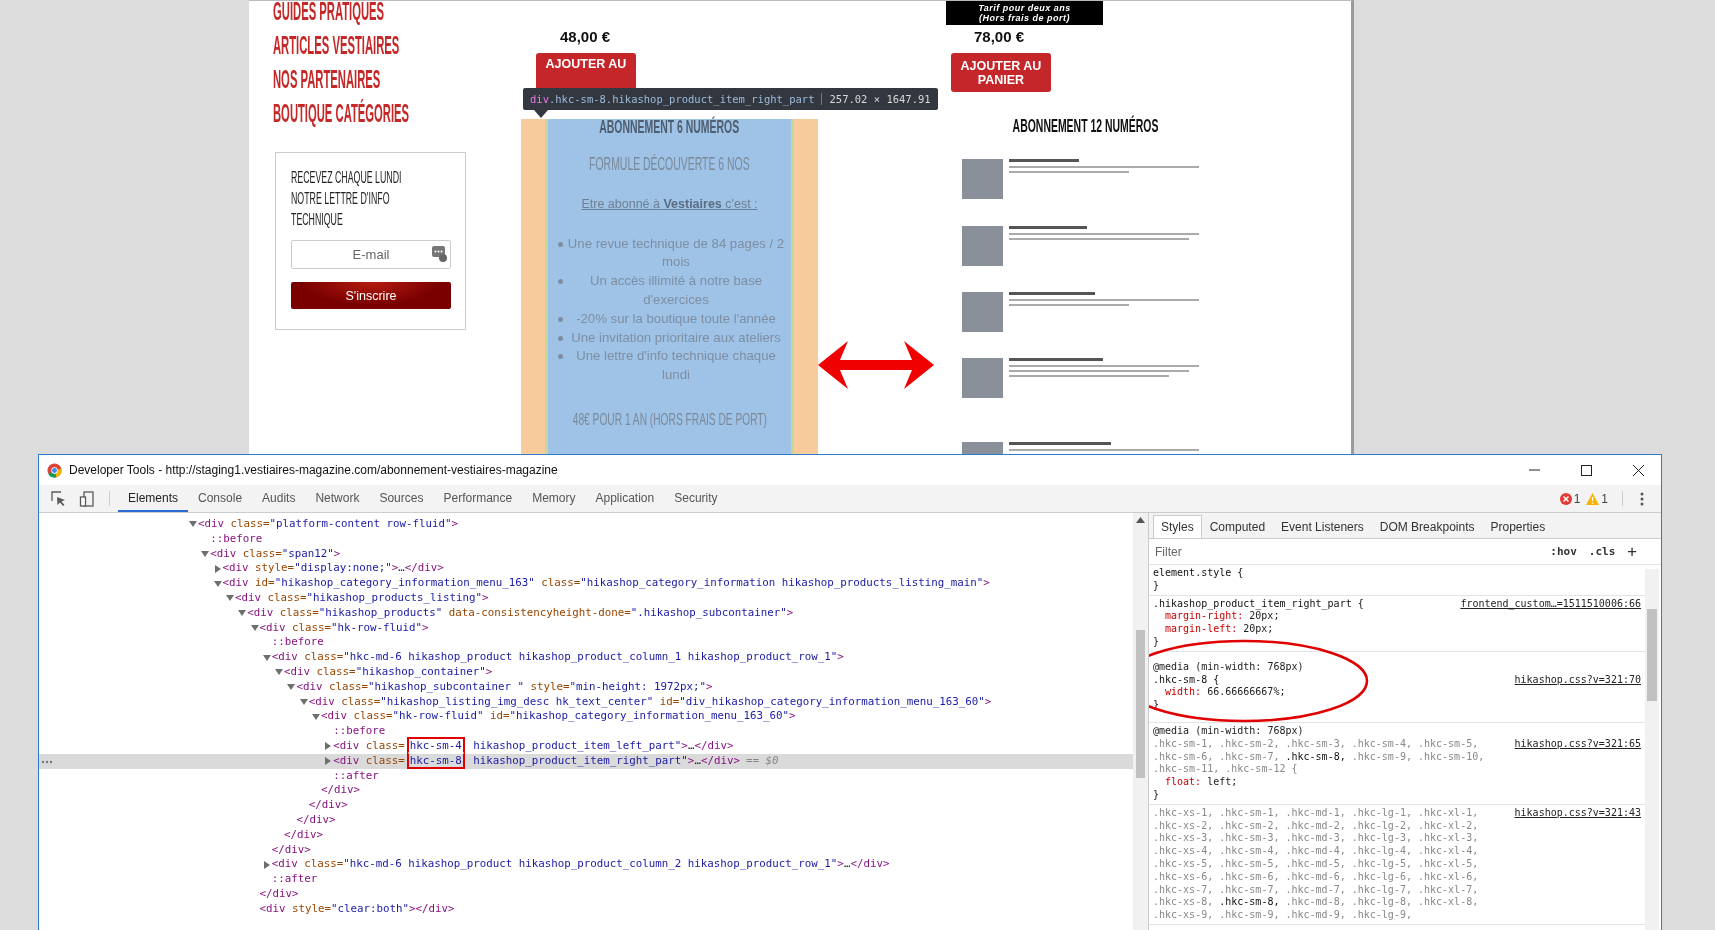 The height and width of the screenshot is (930, 1715). What do you see at coordinates (1586, 470) in the screenshot?
I see `maximize-icon` at bounding box center [1586, 470].